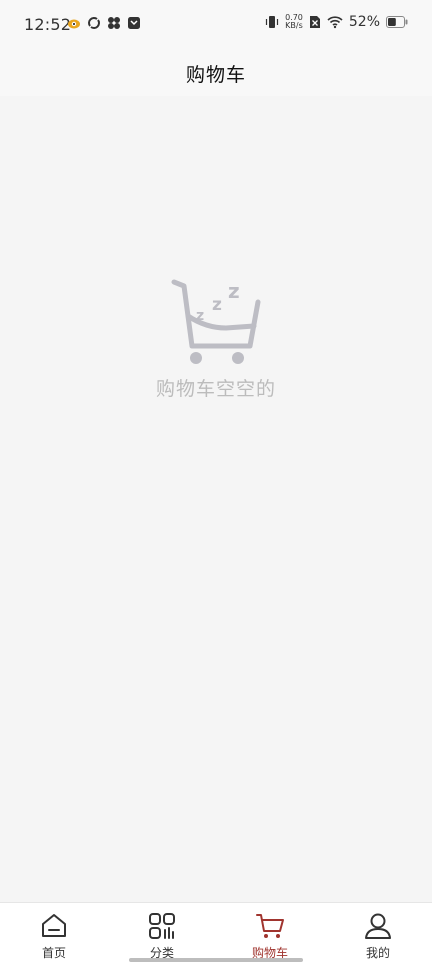  Describe the element at coordinates (294, 25) in the screenshot. I see `net-speed-unit: KB/s` at that location.